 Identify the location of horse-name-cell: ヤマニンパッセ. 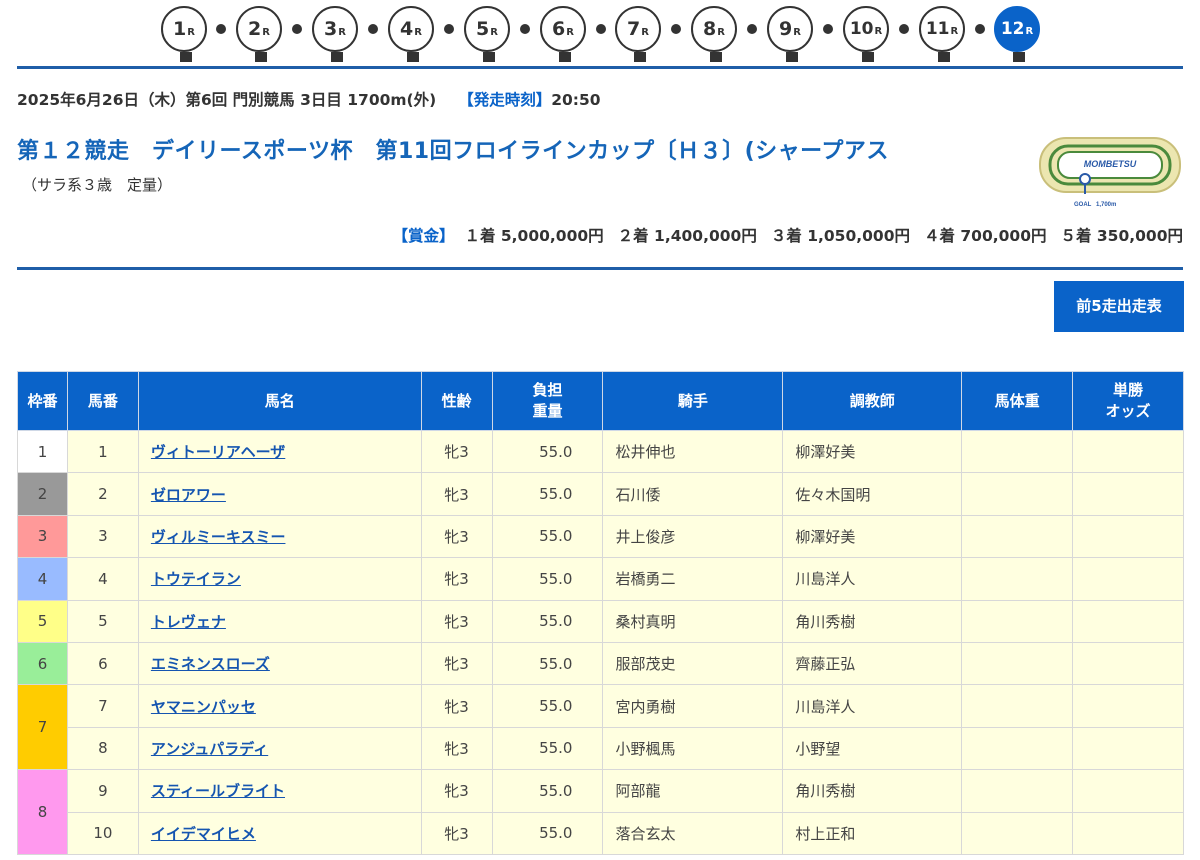
(279, 706).